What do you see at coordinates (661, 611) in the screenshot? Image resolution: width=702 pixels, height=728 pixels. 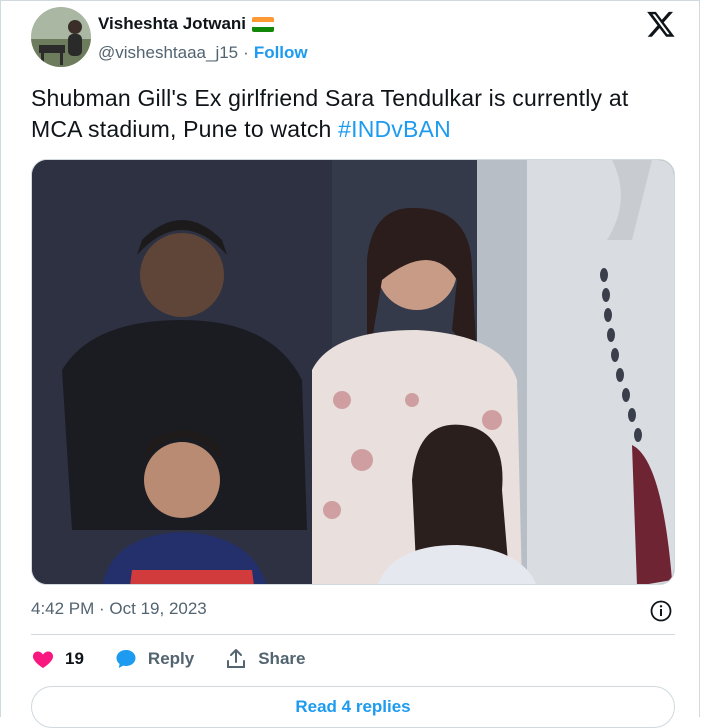 I see `info-icon` at bounding box center [661, 611].